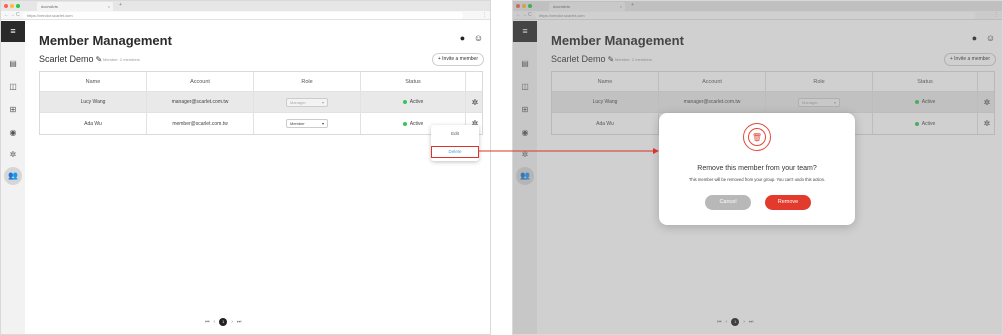  I want to click on status-cell: Active, so click(413, 102).